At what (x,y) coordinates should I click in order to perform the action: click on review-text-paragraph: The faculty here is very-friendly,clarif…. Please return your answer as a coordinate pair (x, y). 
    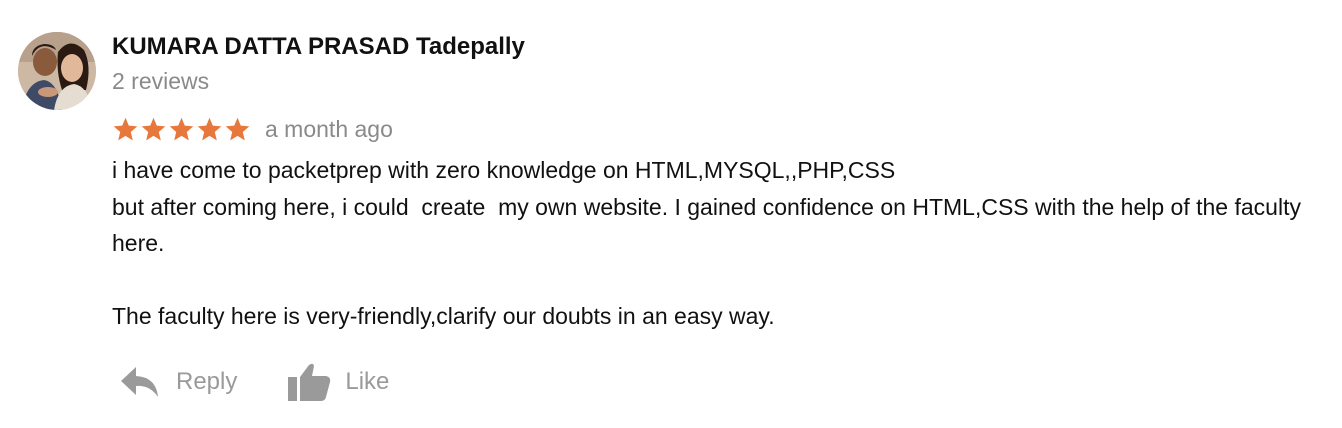
    Looking at the image, I should click on (443, 316).